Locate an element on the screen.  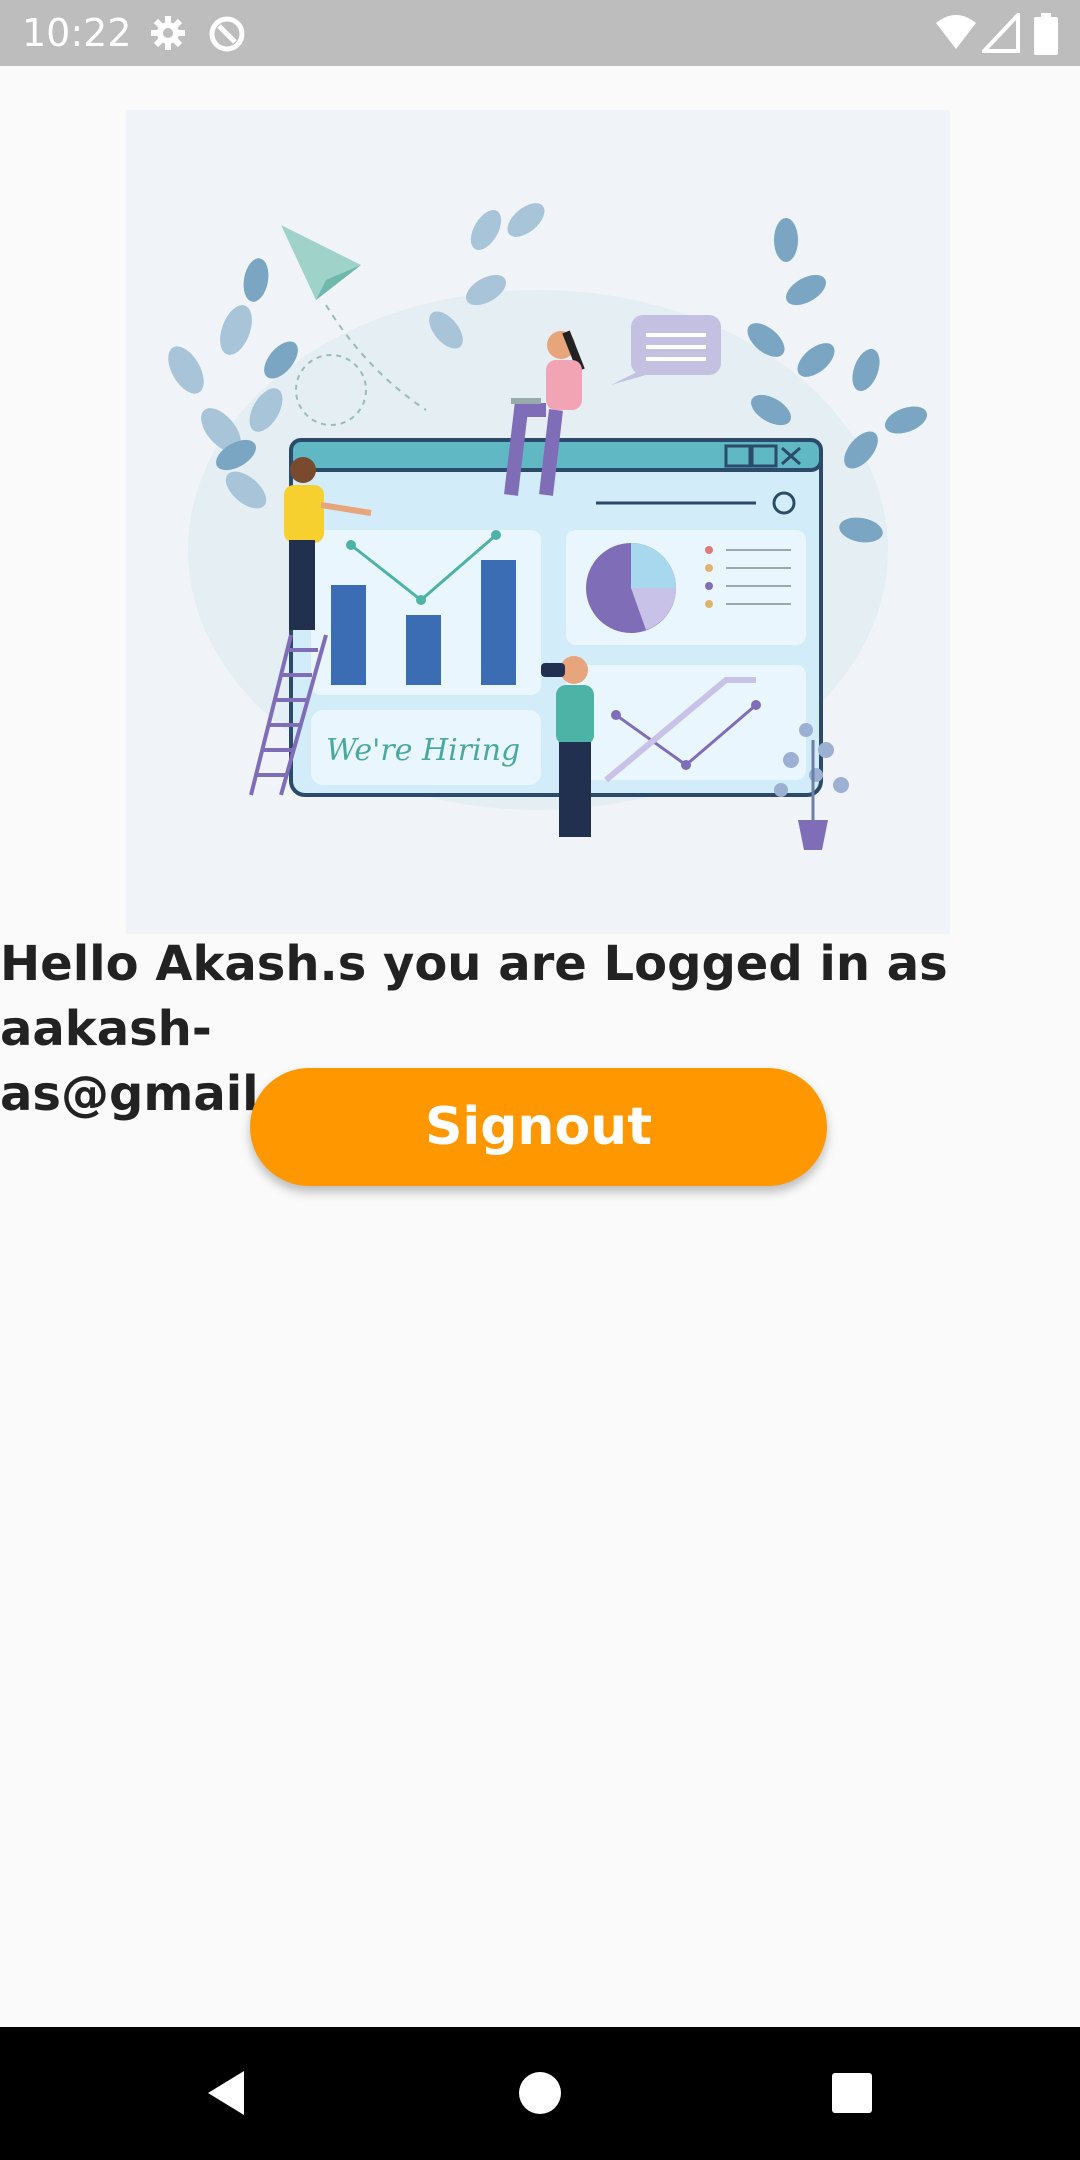
settings-icon is located at coordinates (168, 35).